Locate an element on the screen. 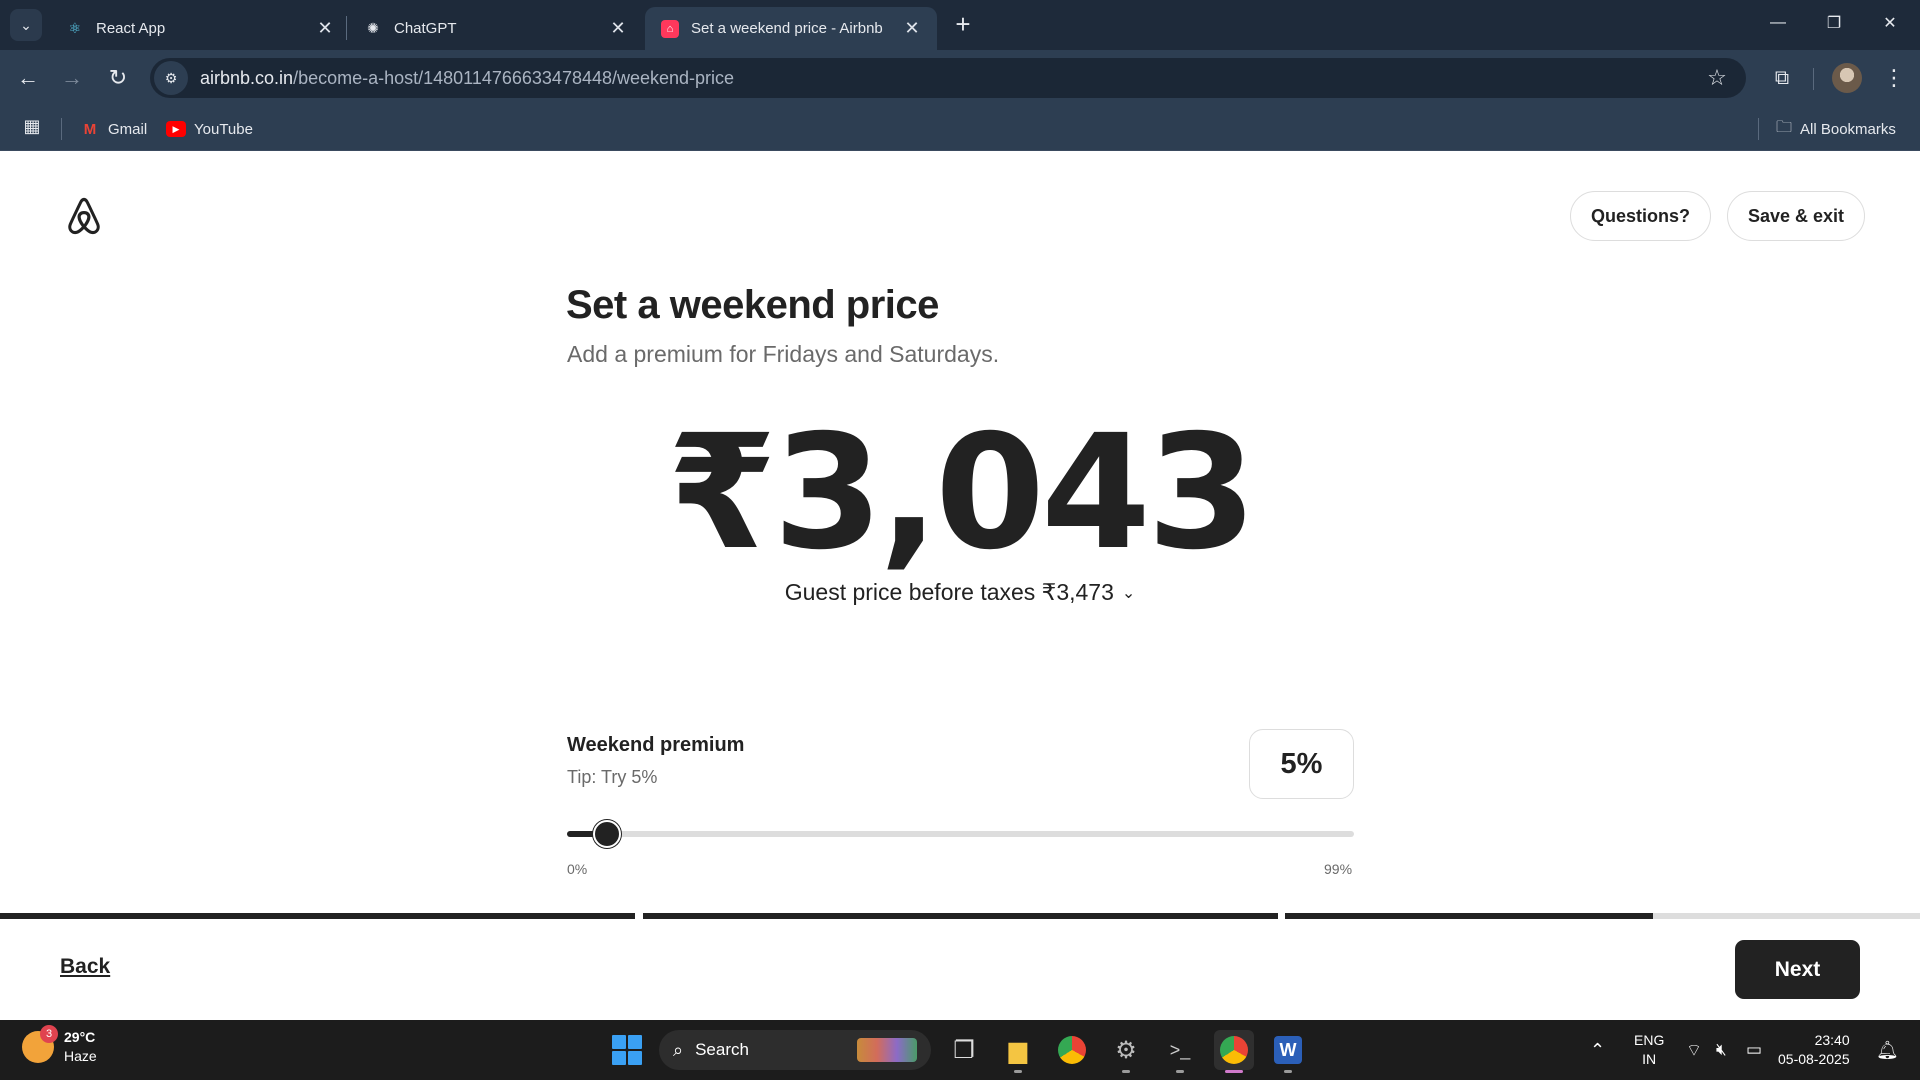 The height and width of the screenshot is (1080, 1920). bookmark-youtube: ▶ YouTube is located at coordinates (209, 129).